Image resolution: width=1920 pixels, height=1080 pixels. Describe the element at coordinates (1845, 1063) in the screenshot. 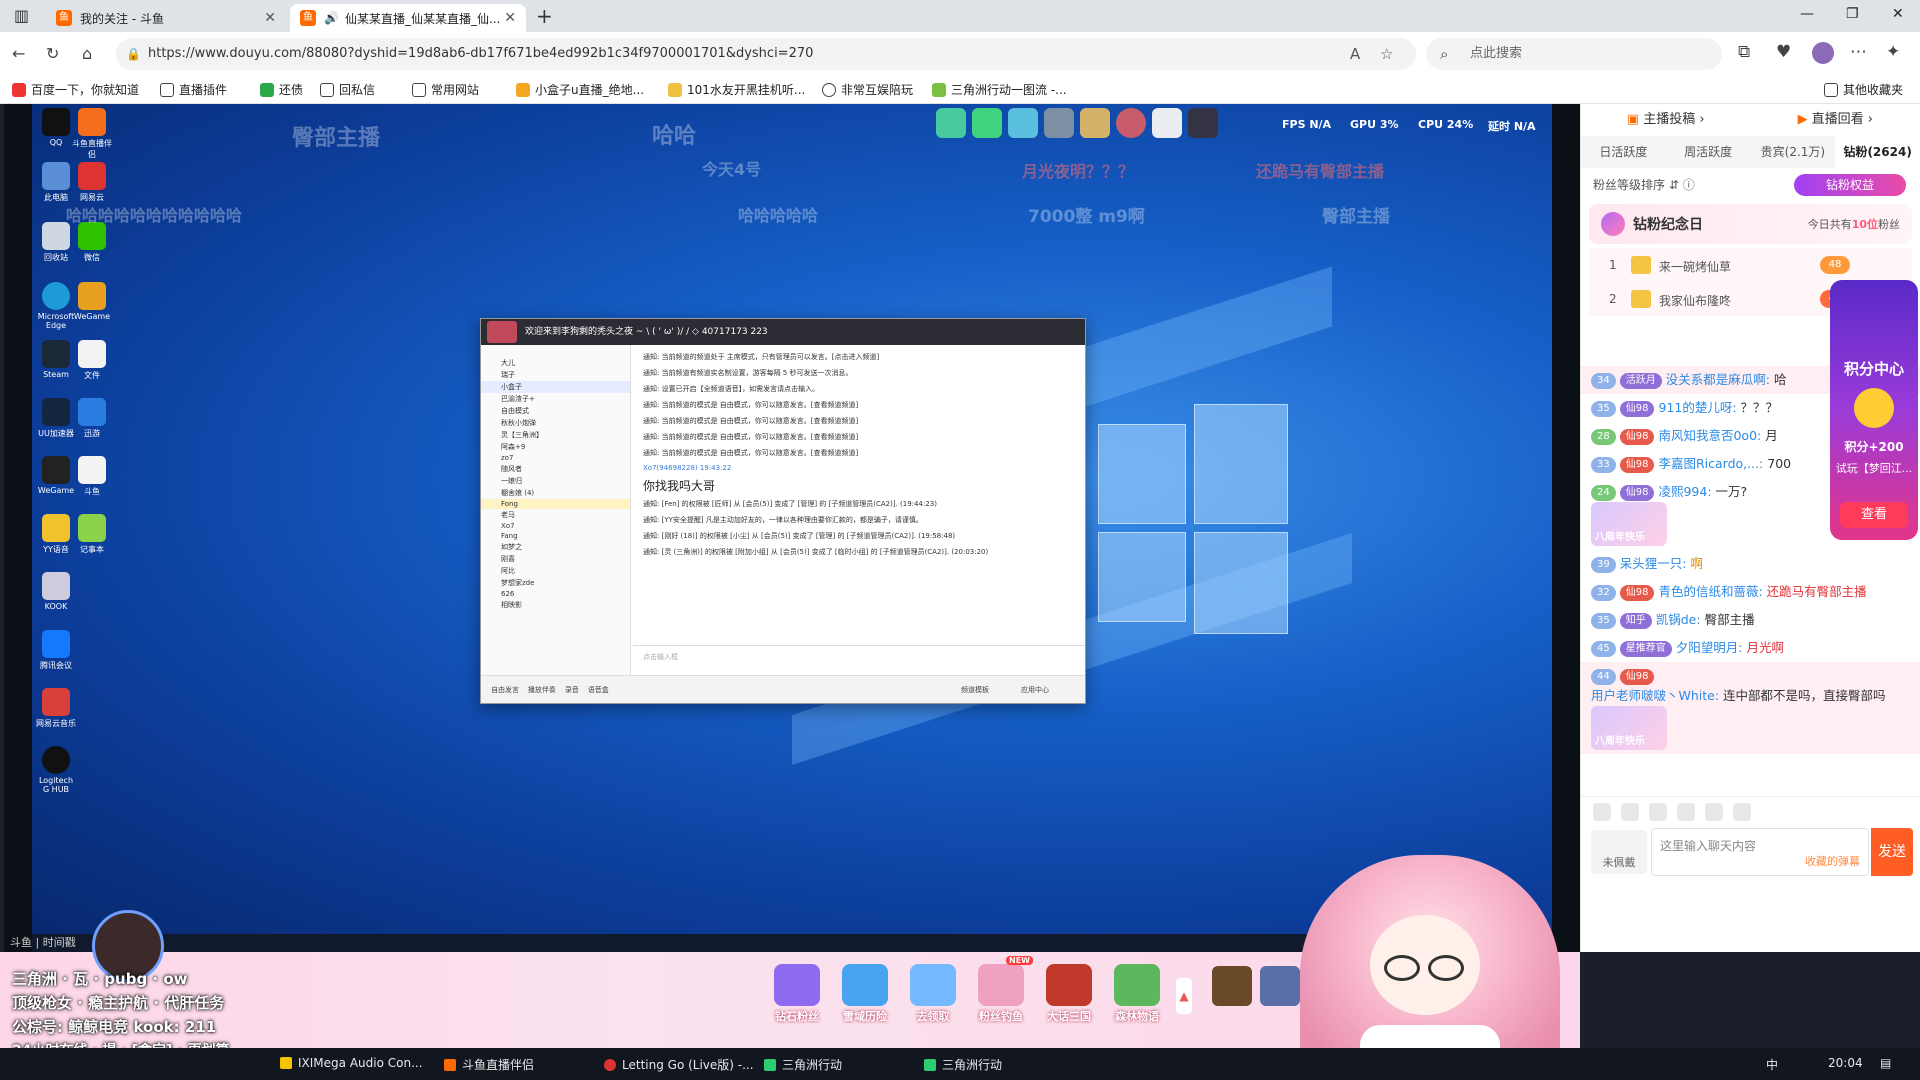

I see `clock: 20:04` at that location.